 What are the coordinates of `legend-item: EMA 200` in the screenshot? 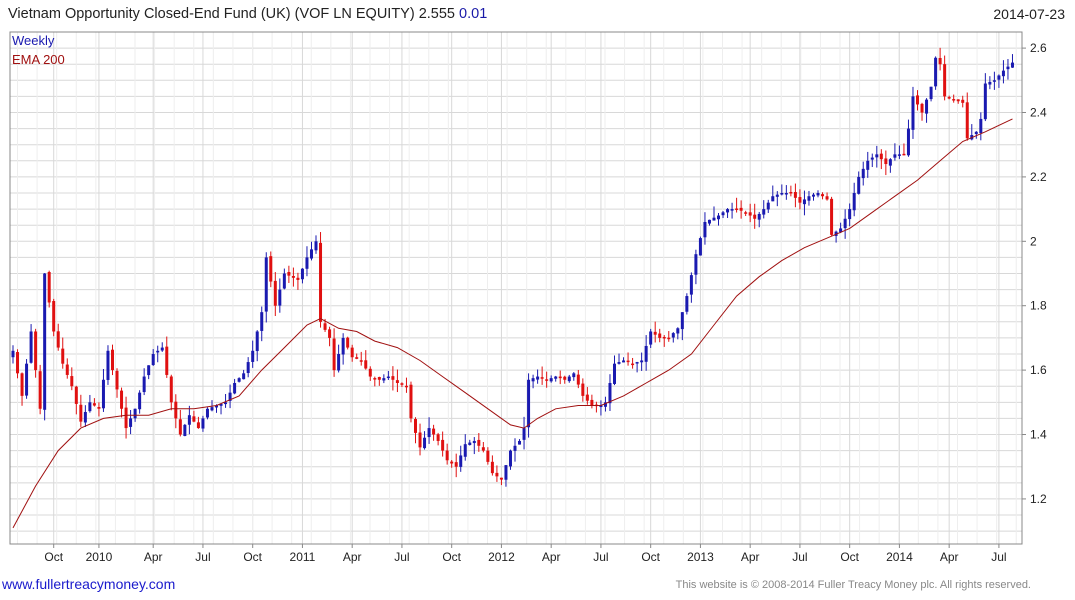 It's located at (38, 59).